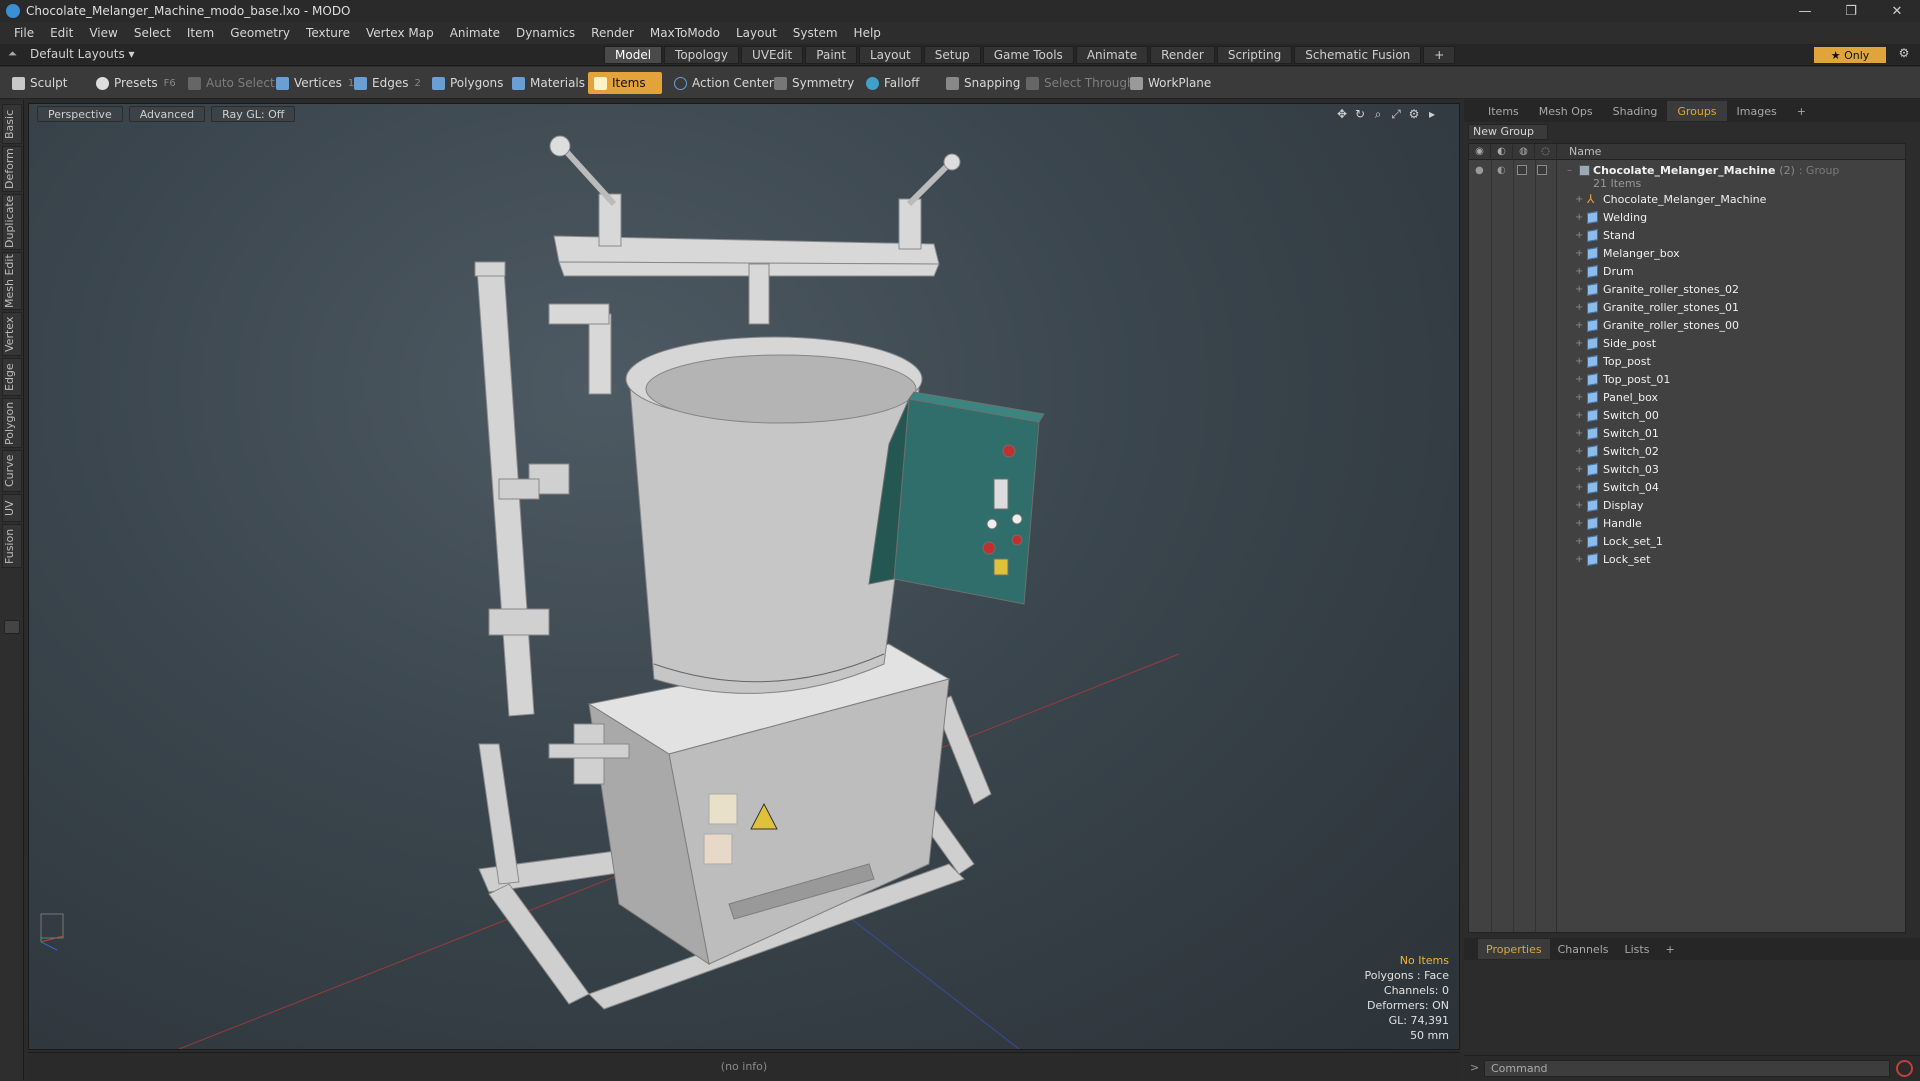  Describe the element at coordinates (1757, 111) in the screenshot. I see `tab-images: Images` at that location.